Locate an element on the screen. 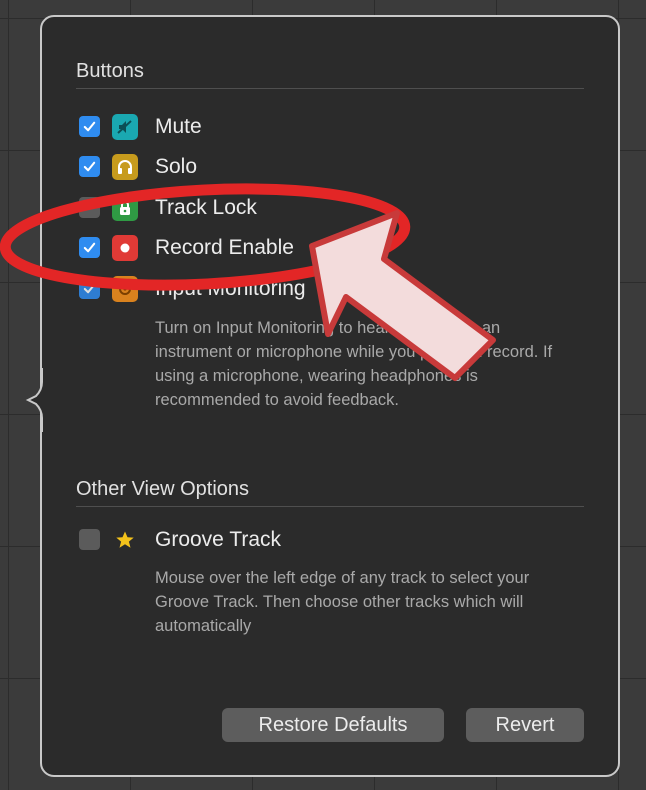  record-enable-checkbox is located at coordinates (89, 247).